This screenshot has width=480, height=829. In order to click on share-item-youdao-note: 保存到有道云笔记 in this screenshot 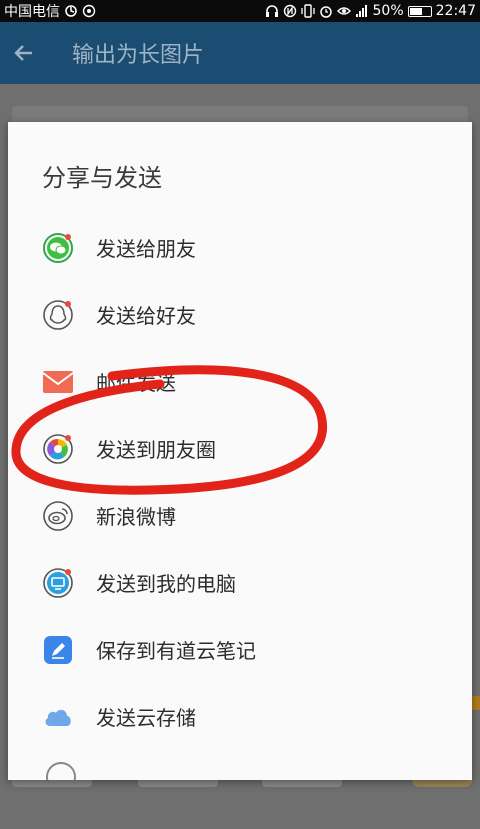, I will do `click(240, 649)`.